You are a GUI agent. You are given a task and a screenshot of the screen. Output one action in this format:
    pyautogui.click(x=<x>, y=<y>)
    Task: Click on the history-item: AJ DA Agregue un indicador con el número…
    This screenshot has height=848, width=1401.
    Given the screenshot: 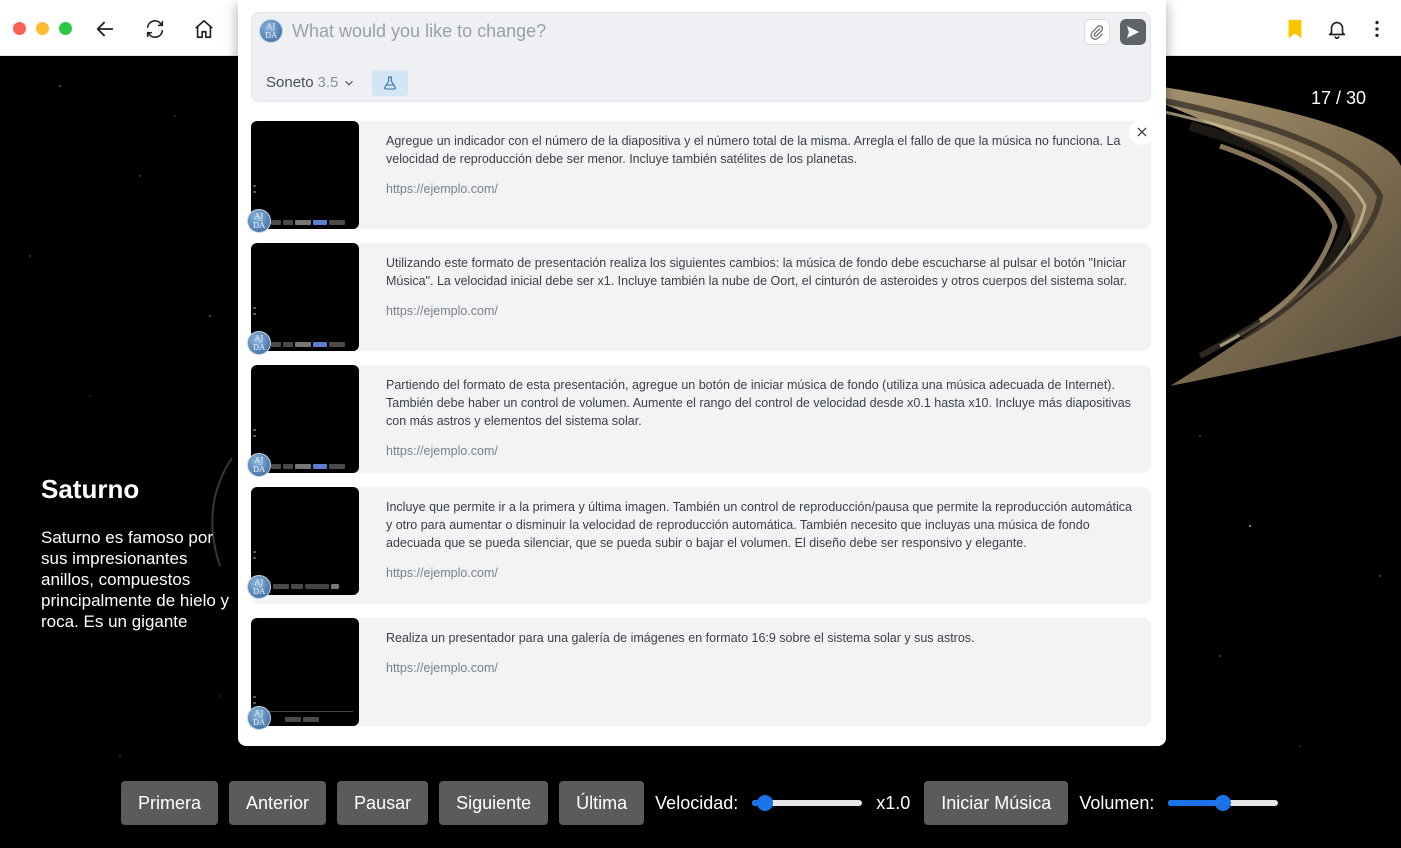 What is the action you would take?
    pyautogui.click(x=701, y=176)
    